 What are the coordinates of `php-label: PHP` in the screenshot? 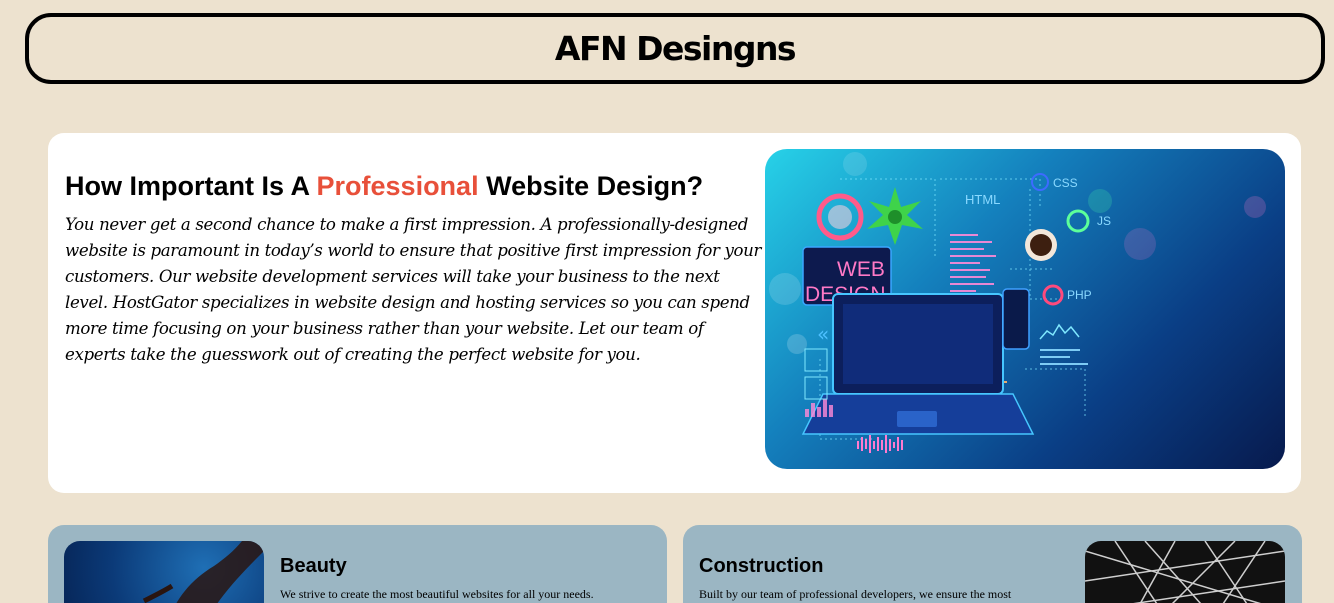 It's located at (1079, 295).